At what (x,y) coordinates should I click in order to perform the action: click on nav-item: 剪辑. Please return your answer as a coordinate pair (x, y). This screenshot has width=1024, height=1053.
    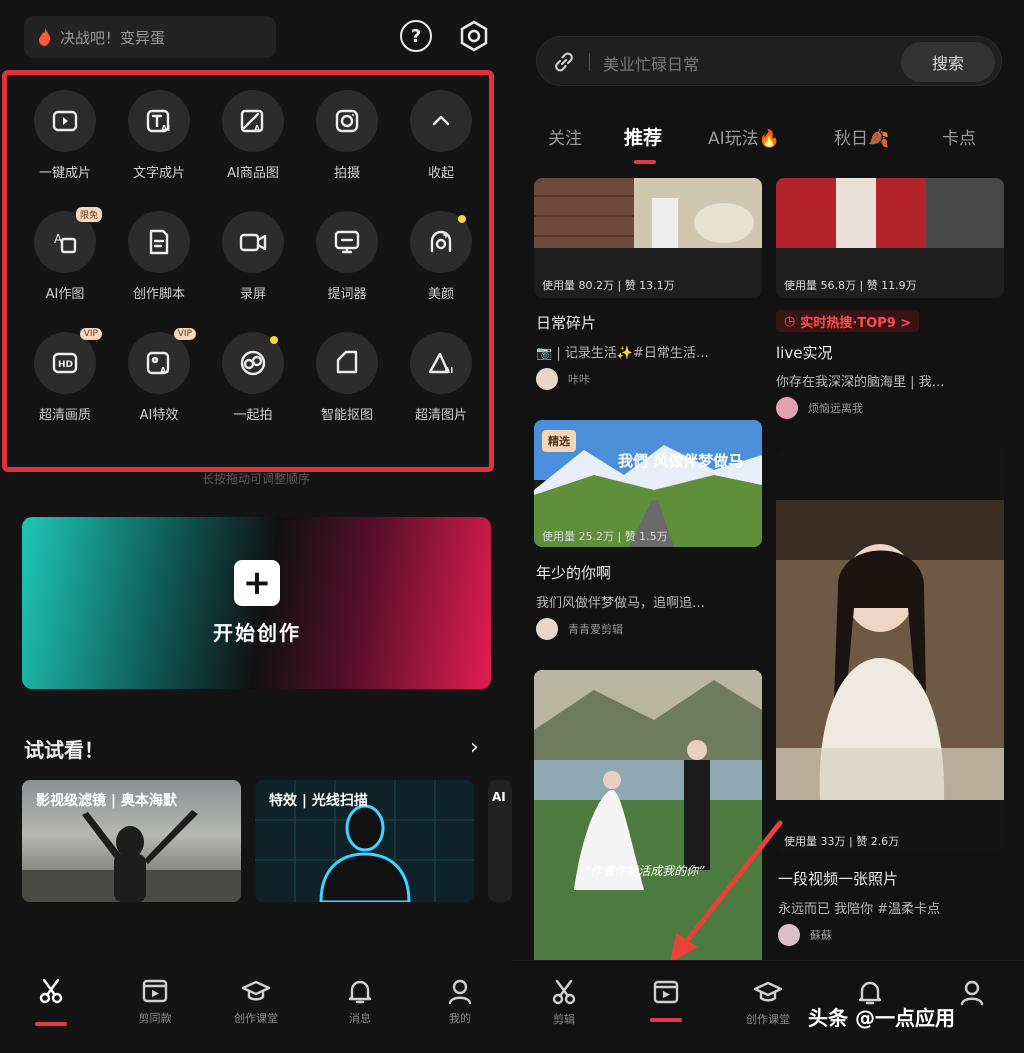
    Looking at the image, I should click on (564, 1002).